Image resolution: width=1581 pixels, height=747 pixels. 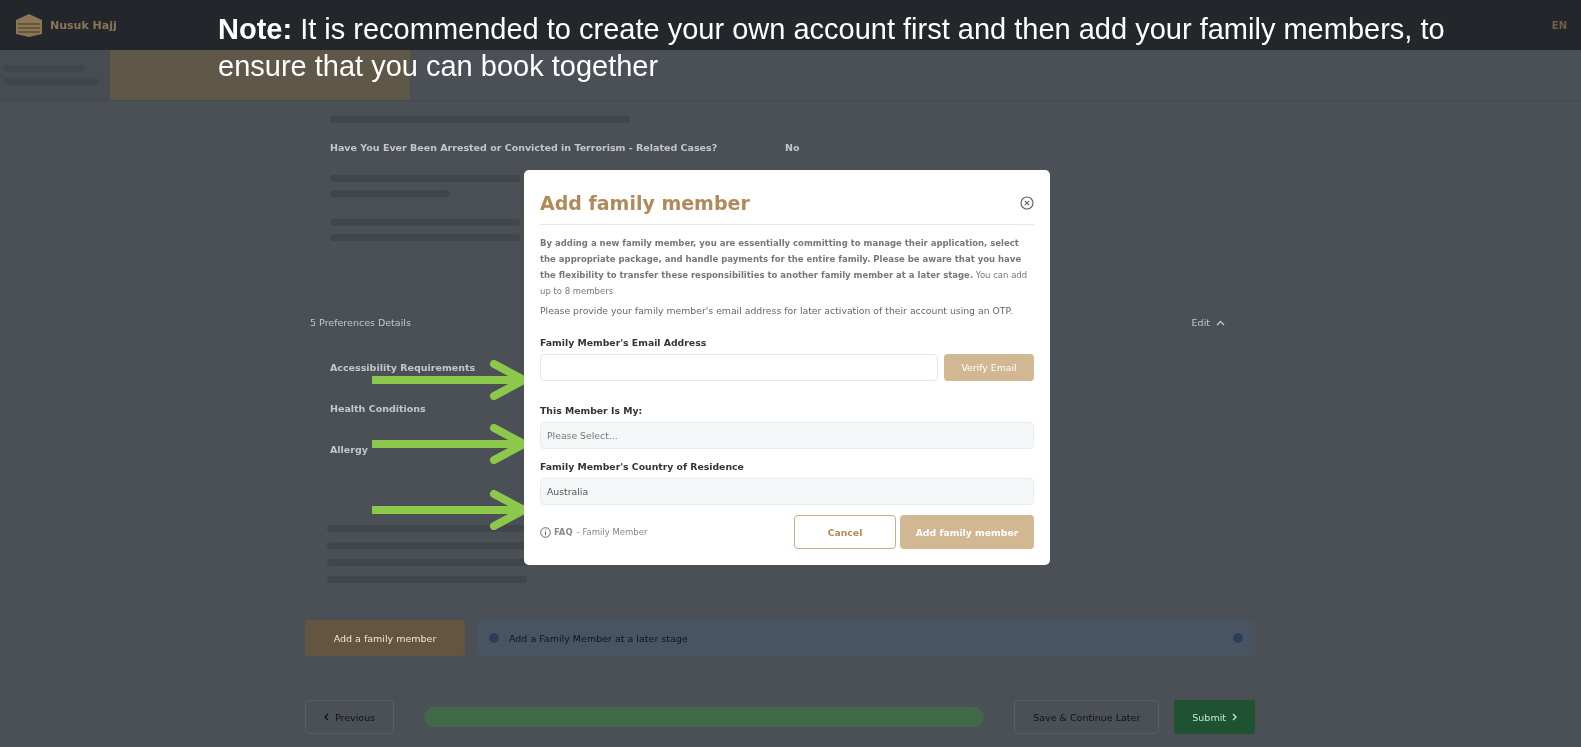 What do you see at coordinates (350, 717) in the screenshot?
I see `previous-button: Previous` at bounding box center [350, 717].